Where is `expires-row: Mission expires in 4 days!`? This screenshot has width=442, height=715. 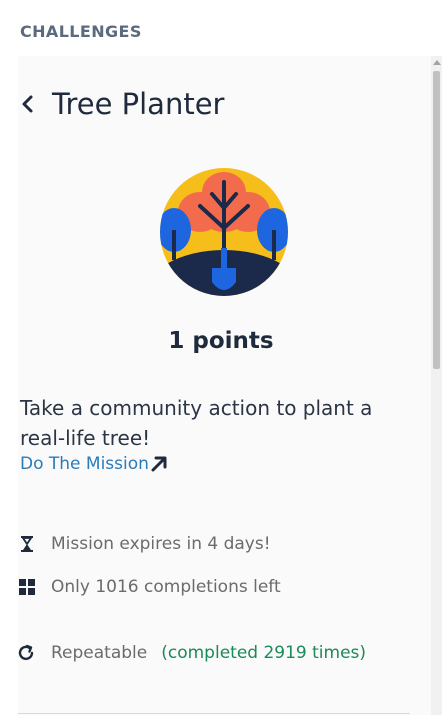
expires-row: Mission expires in 4 days! is located at coordinates (144, 544).